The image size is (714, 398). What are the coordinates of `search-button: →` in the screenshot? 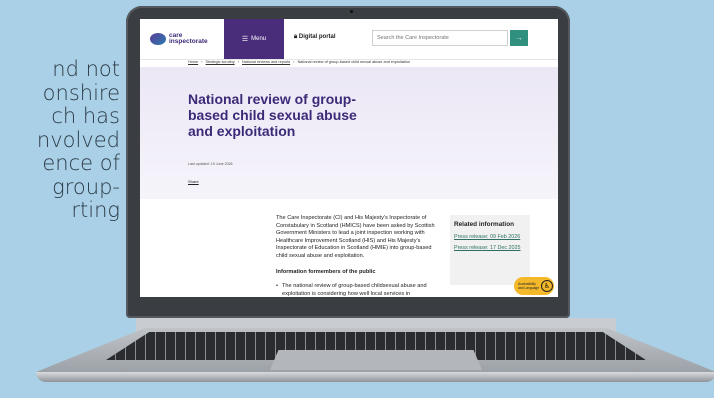 It's located at (519, 38).